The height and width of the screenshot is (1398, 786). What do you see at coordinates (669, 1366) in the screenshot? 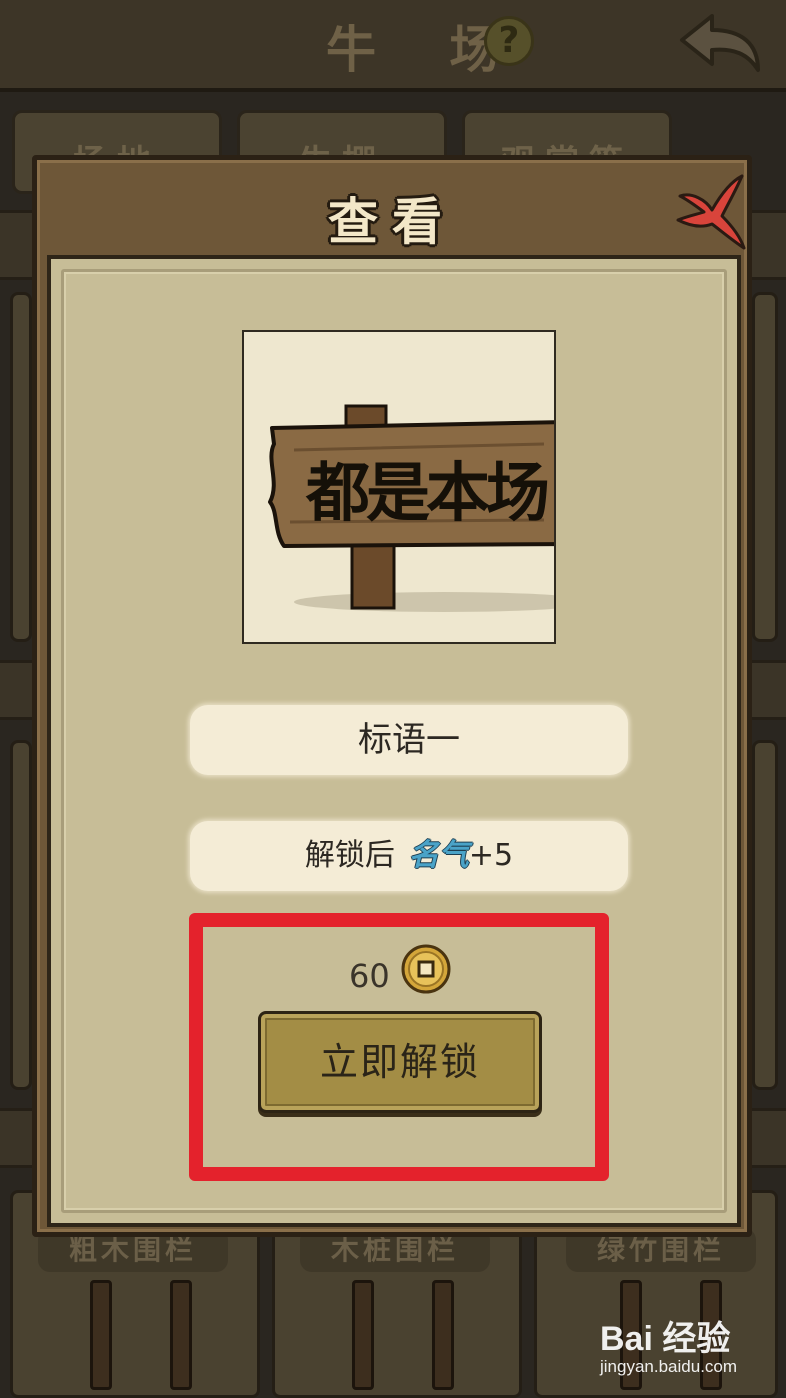
I see `watermark-url: jingyan.baidu.com` at bounding box center [669, 1366].